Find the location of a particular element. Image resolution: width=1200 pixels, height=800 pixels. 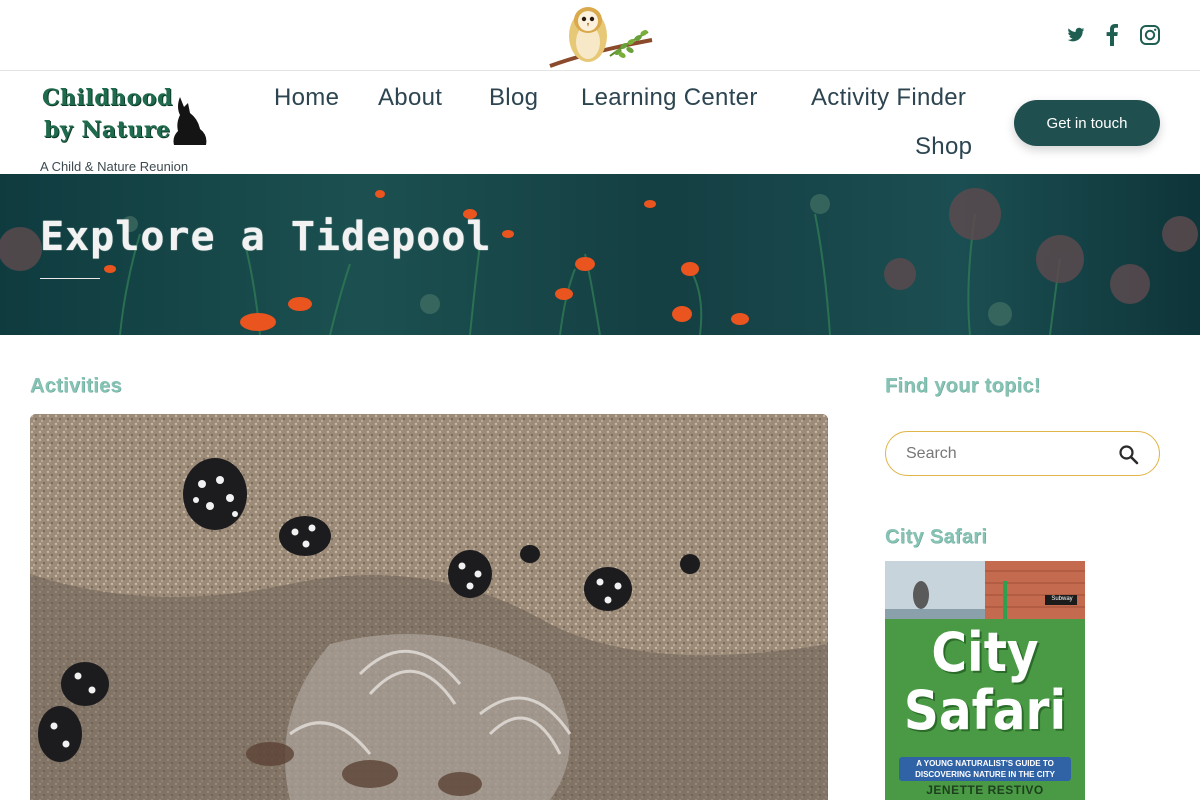

book-title-line2: Safari is located at coordinates (985, 710).